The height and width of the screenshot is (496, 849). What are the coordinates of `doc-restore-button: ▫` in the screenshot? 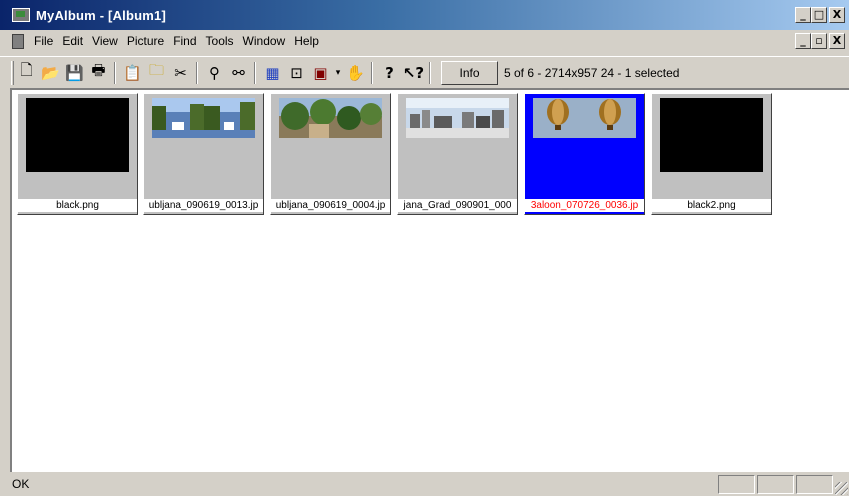 It's located at (819, 41).